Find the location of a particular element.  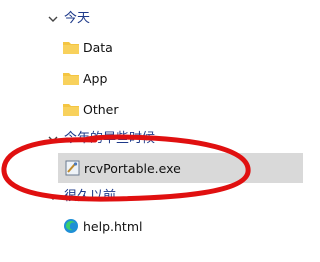

list-item-data-folder: Data is located at coordinates (151, 47).